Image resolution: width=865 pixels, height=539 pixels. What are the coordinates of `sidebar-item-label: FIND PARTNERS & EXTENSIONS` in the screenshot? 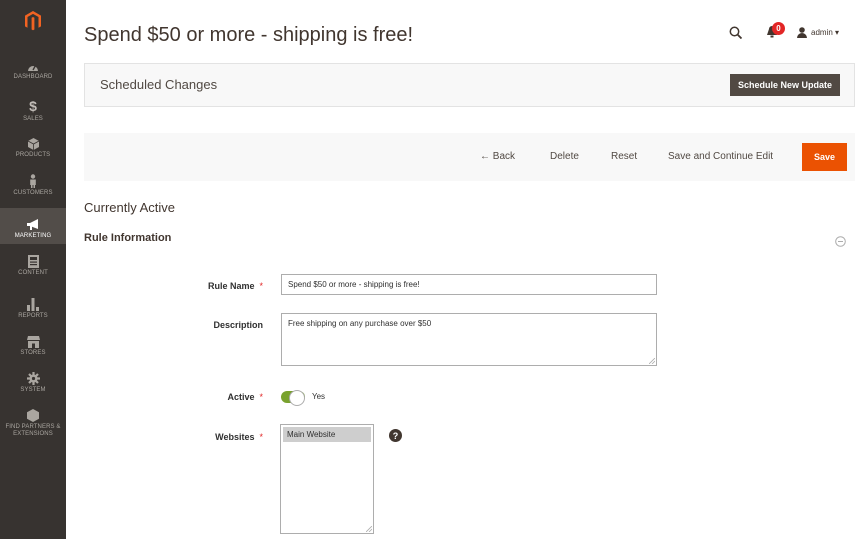 It's located at (33, 430).